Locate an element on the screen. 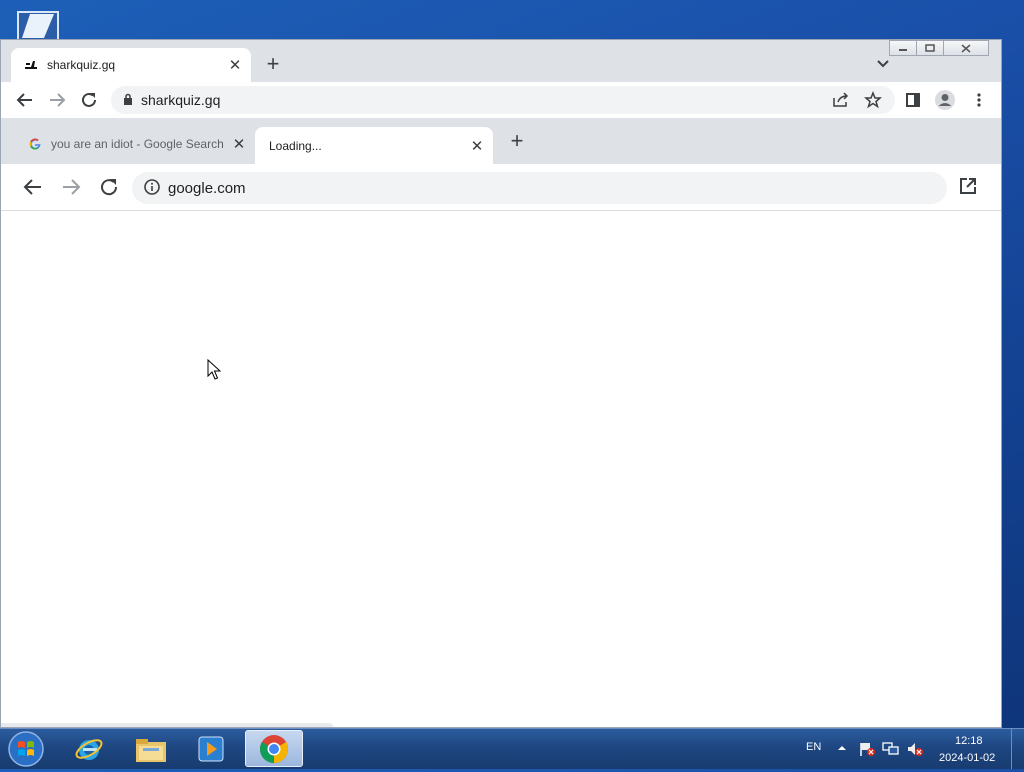 The image size is (1024, 772). inner-address-text: google.com is located at coordinates (207, 188).